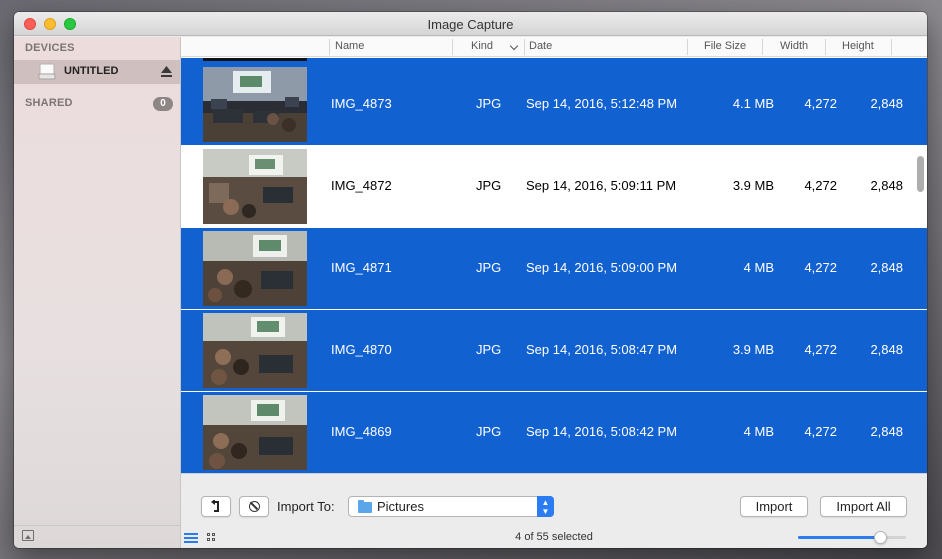 The image size is (942, 559). I want to click on select-arrows-icon: ▲ ▼, so click(545, 506).